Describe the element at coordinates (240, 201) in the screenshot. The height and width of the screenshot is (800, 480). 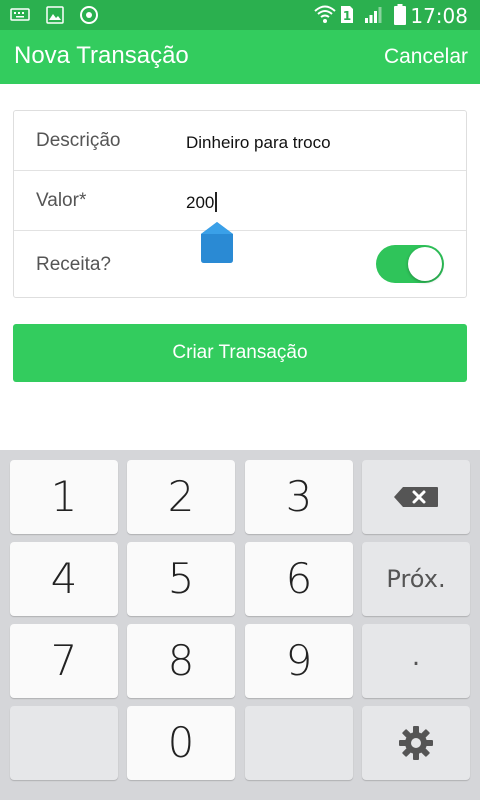
I see `valor-row: Valor* 200` at that location.